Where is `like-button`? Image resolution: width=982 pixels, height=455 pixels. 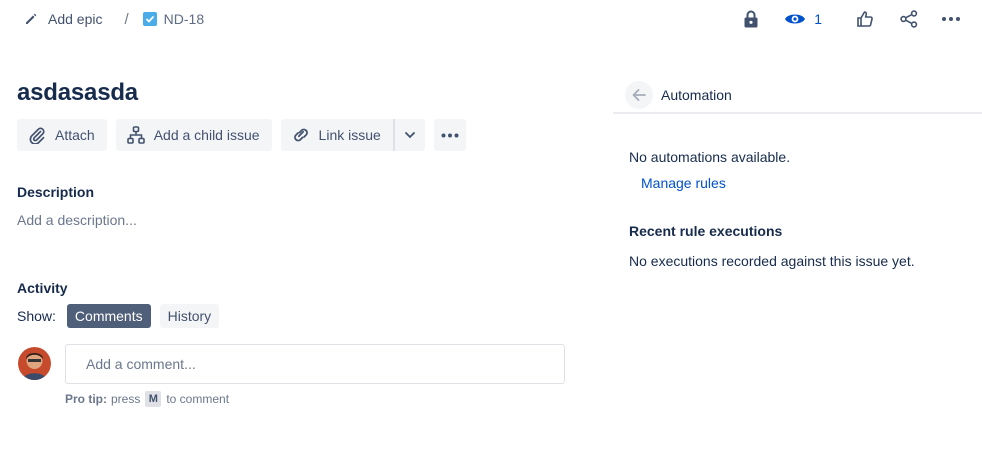 like-button is located at coordinates (865, 19).